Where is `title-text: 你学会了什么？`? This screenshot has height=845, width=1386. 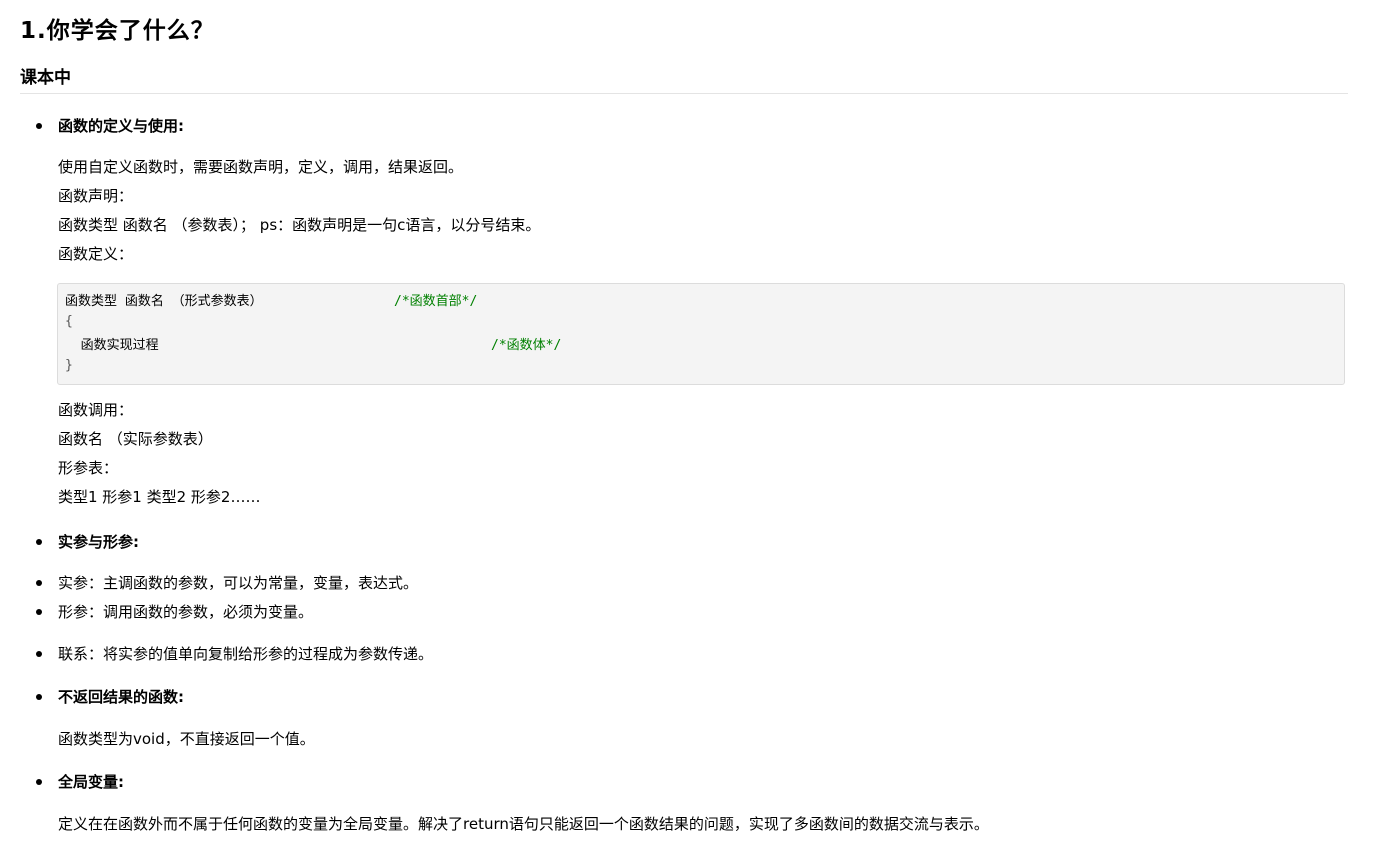
title-text: 你学会了什么？ is located at coordinates (130, 31).